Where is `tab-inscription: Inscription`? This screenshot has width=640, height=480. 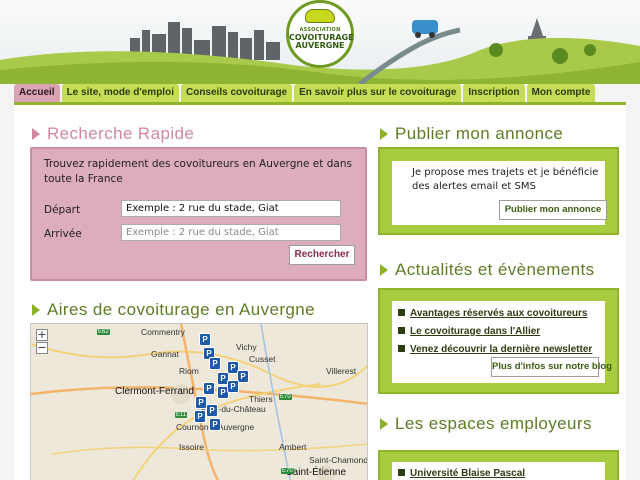
tab-inscription: Inscription is located at coordinates (494, 93).